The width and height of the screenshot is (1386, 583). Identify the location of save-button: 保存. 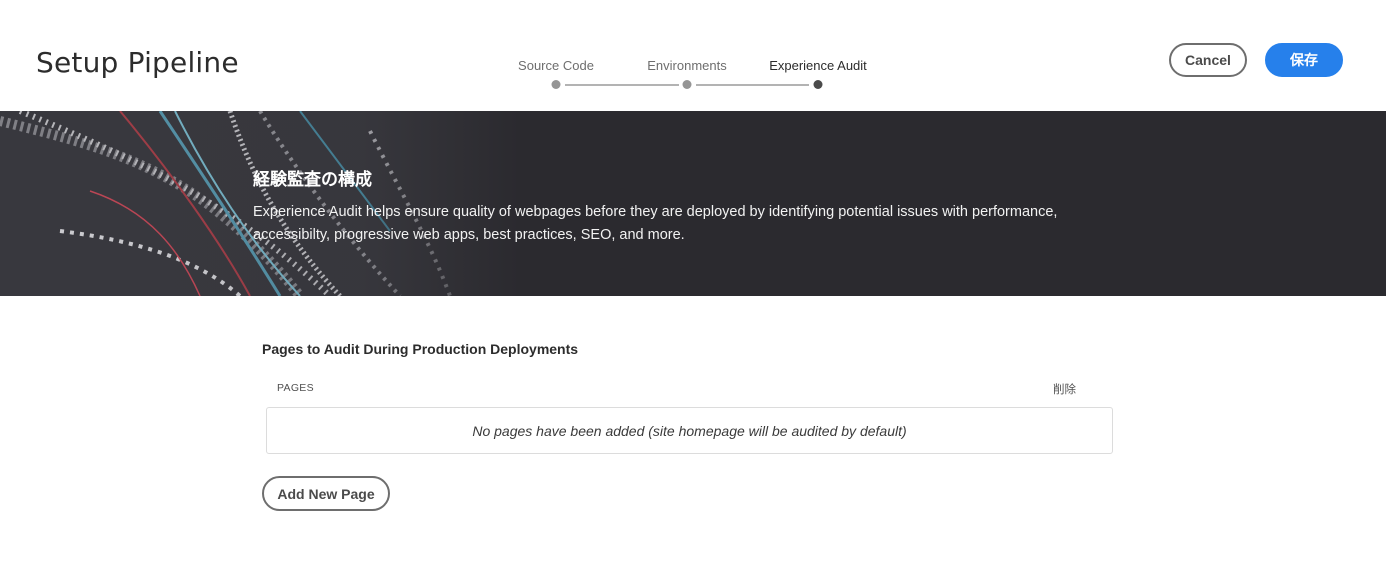
(1304, 60).